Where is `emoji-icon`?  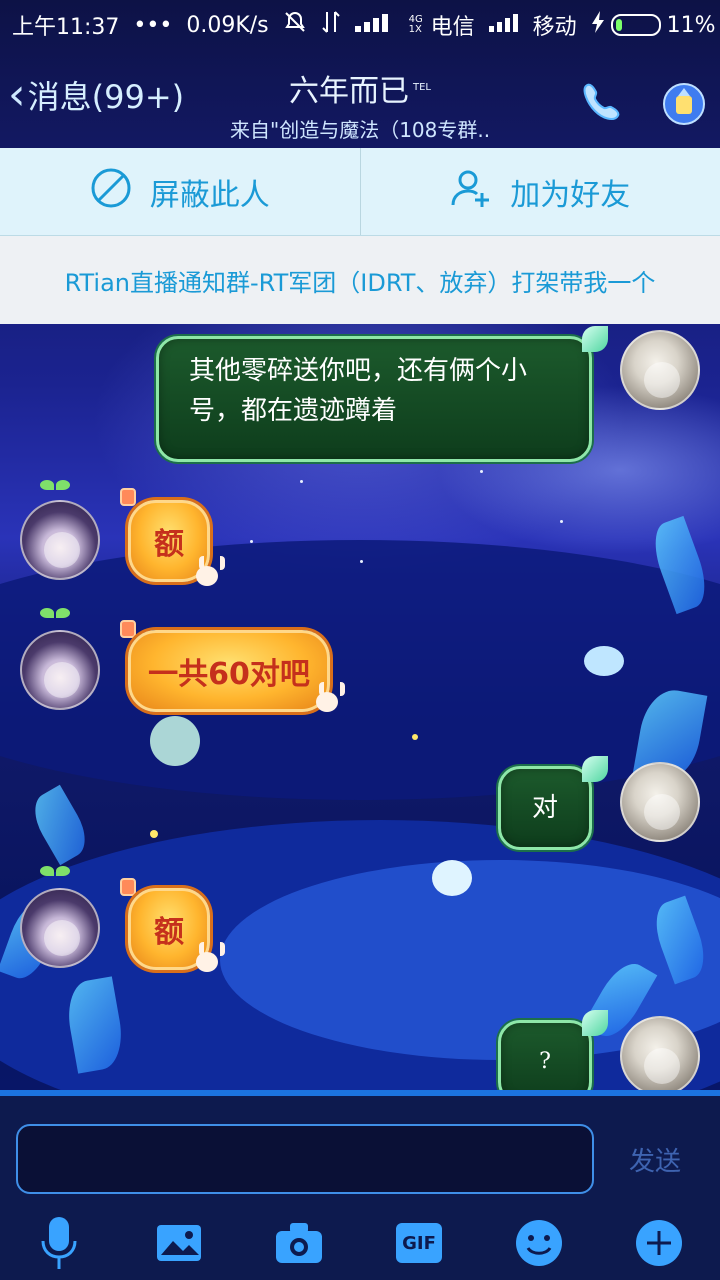
emoji-icon is located at coordinates (539, 1243).